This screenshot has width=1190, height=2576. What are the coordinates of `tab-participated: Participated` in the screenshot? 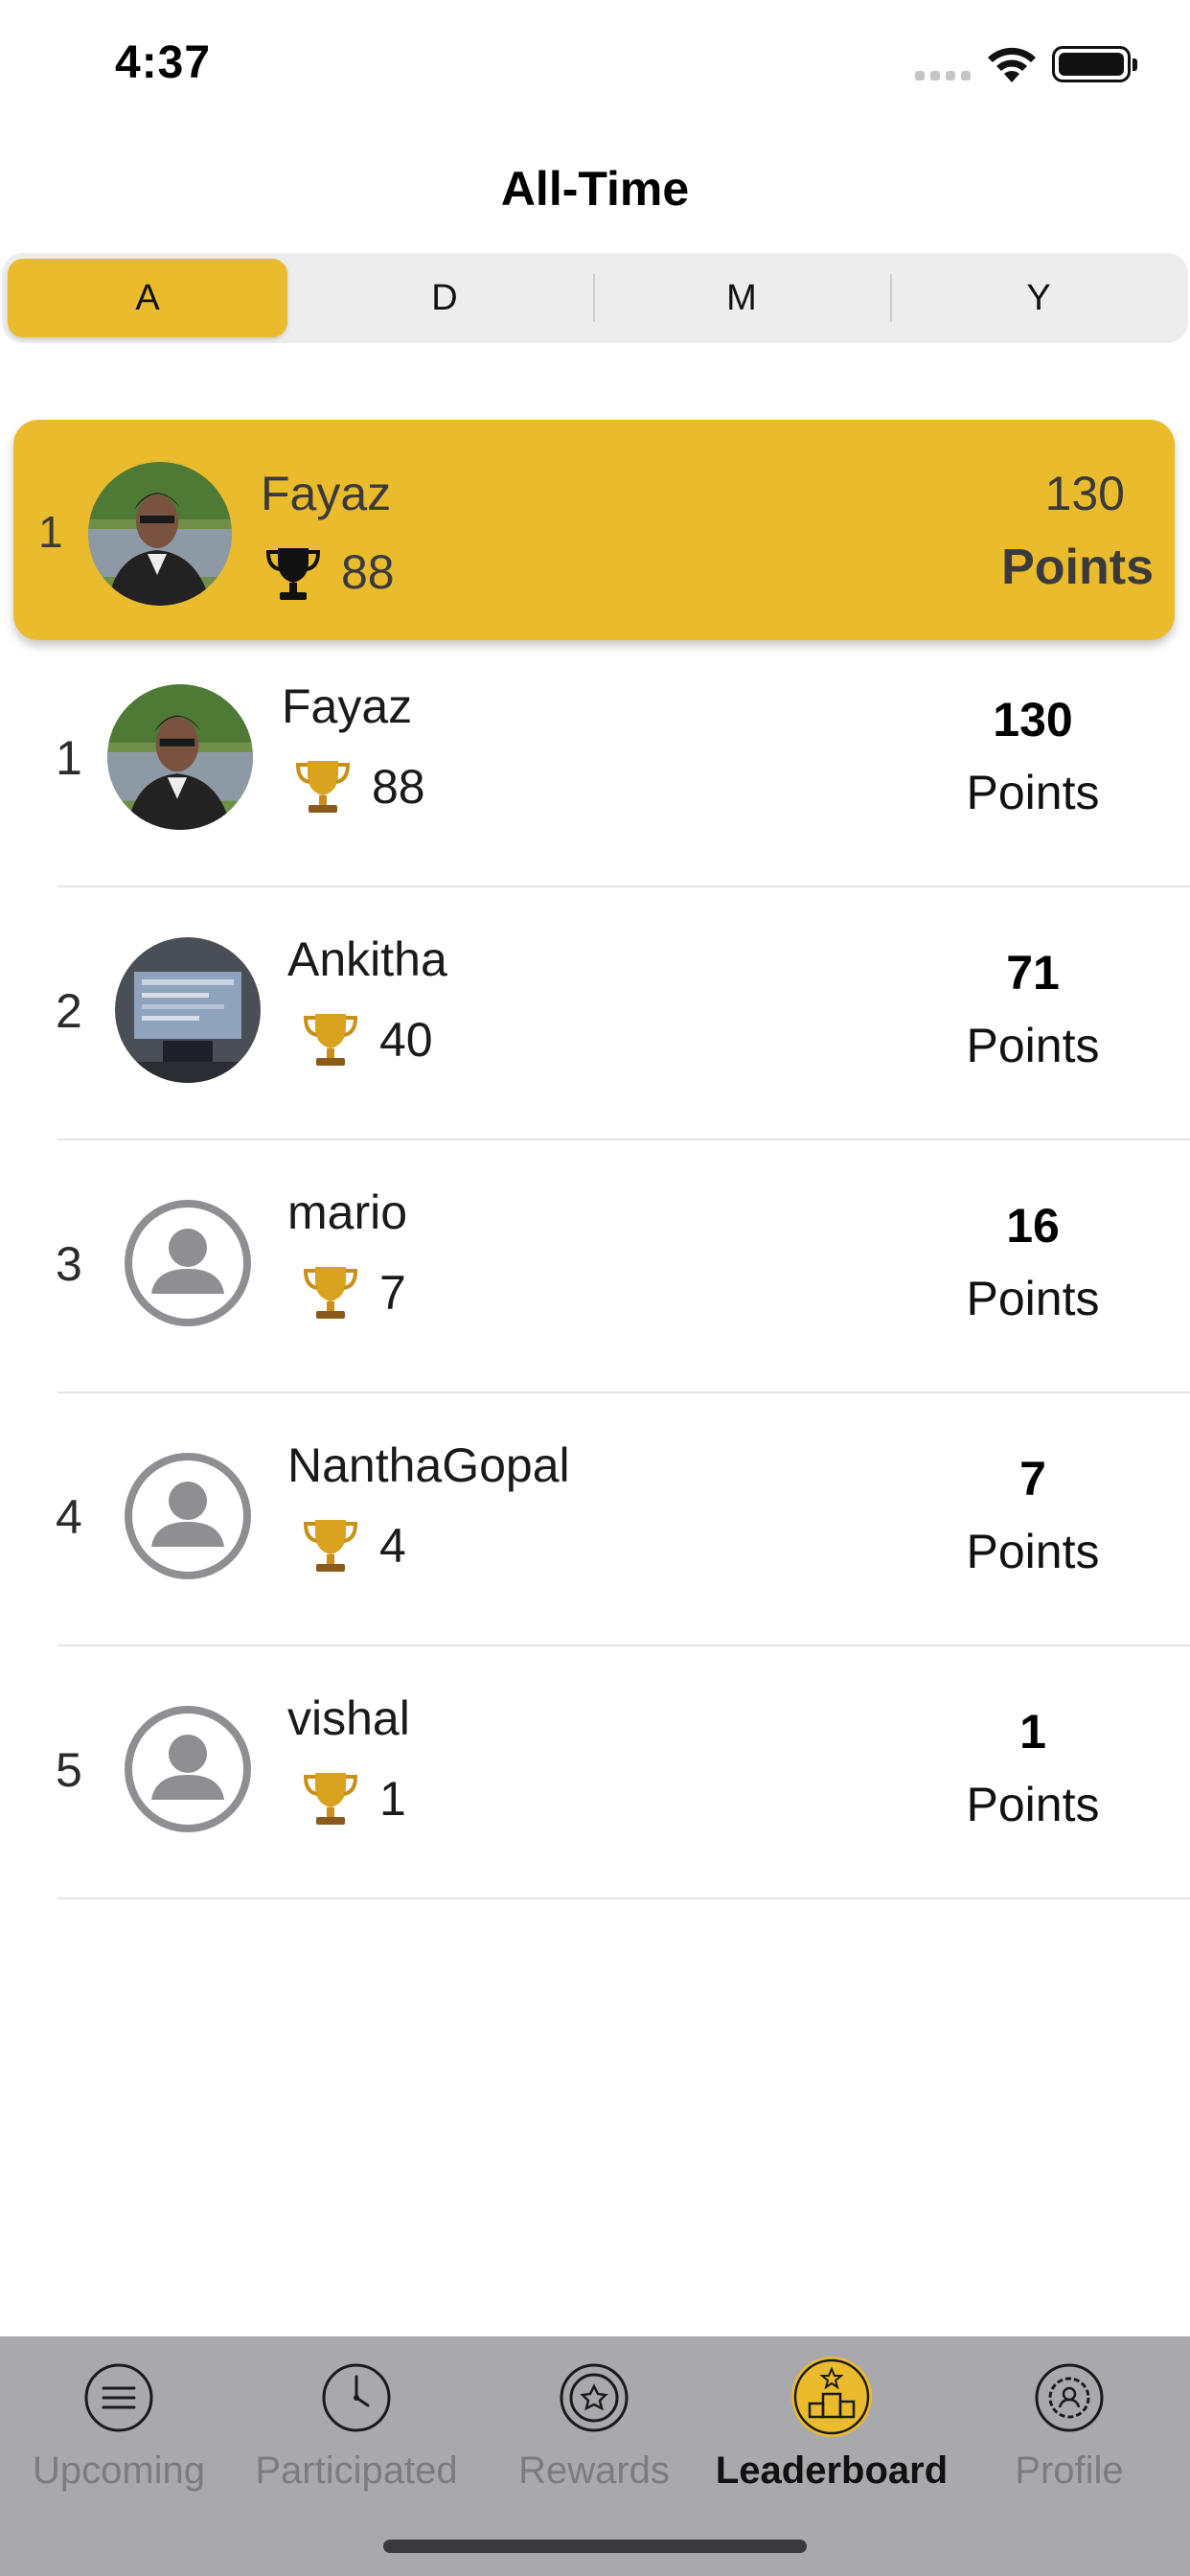 It's located at (357, 2427).